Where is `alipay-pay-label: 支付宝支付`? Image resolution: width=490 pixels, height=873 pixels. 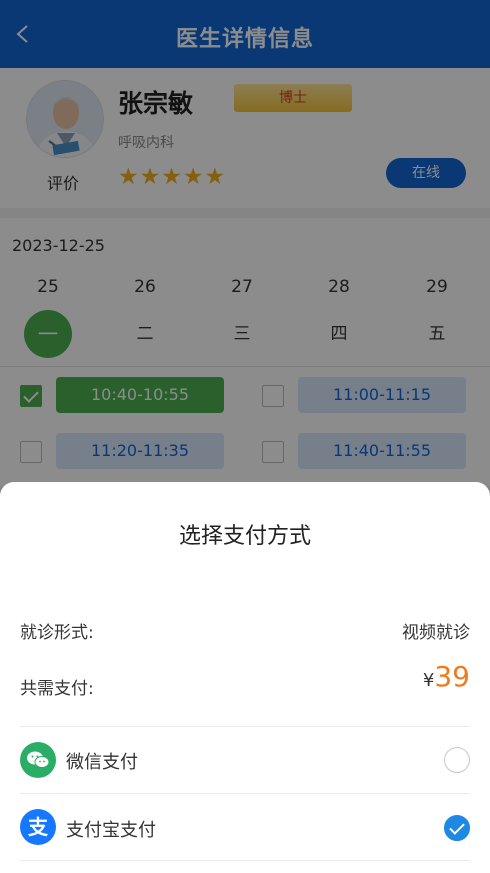
alipay-pay-label: 支付宝支付 is located at coordinates (111, 829).